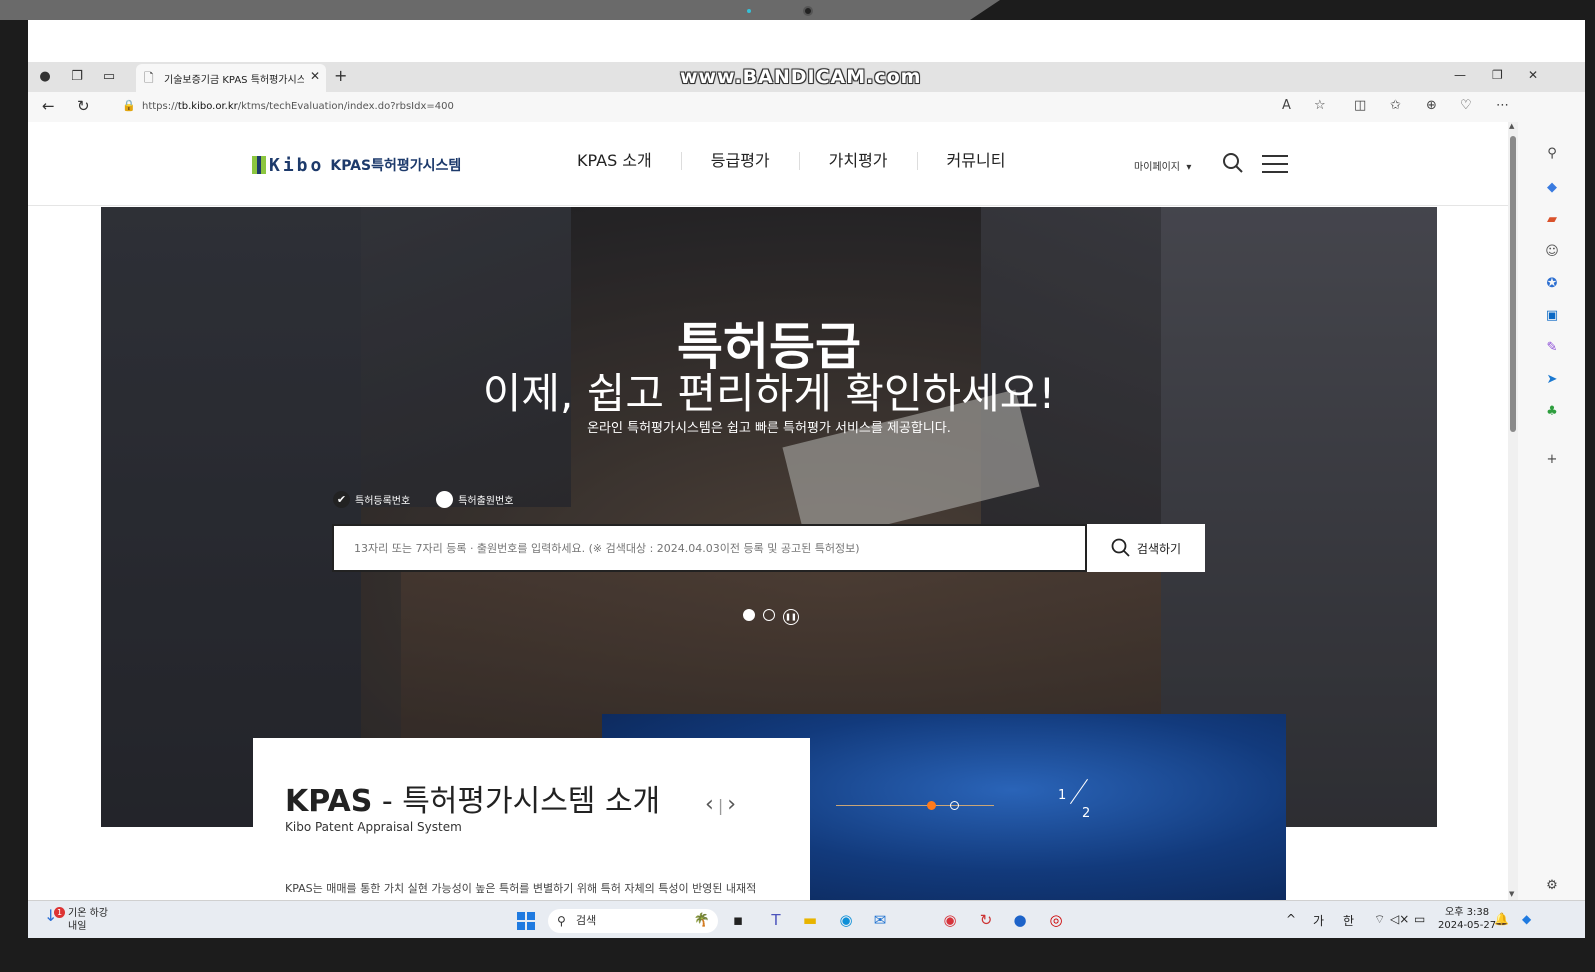  What do you see at coordinates (1511, 894) in the screenshot?
I see `scroll-down-icon: ▼` at bounding box center [1511, 894].